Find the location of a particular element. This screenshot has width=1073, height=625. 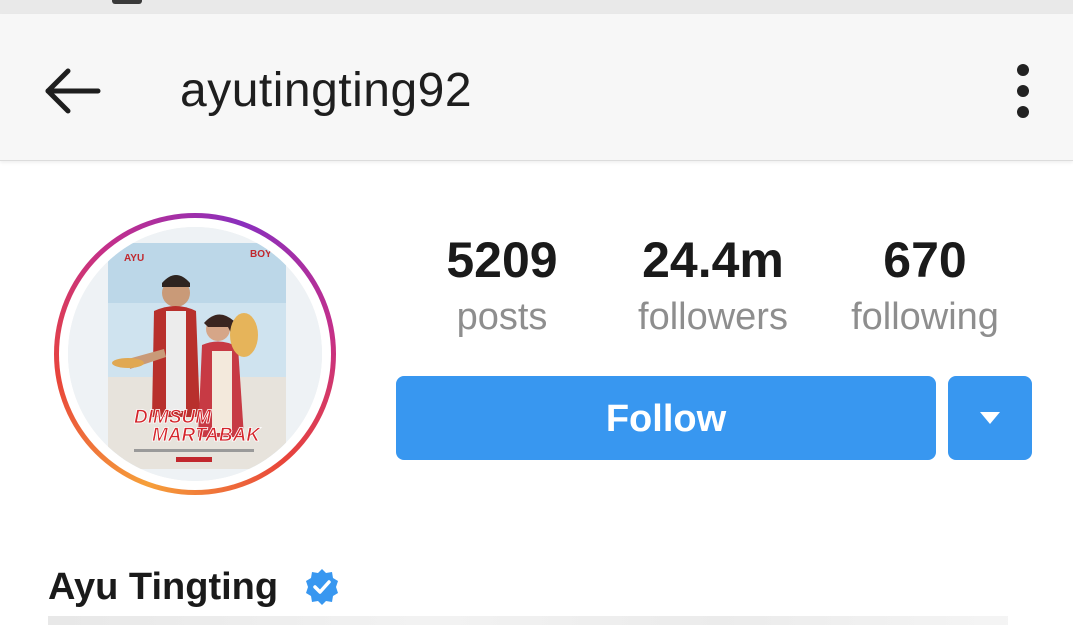

posts-value: 5209 is located at coordinates (502, 260).